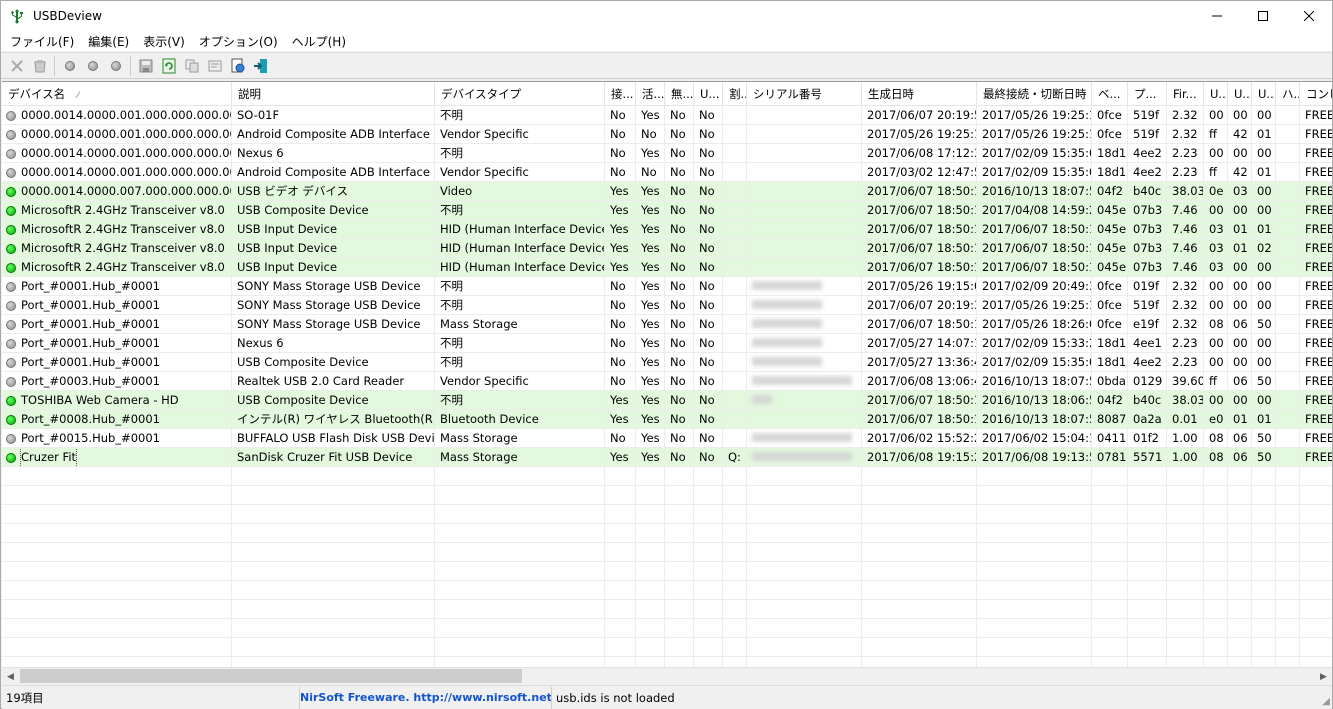  I want to click on horizontal-scrollbar: ◀ ▶, so click(667, 675).